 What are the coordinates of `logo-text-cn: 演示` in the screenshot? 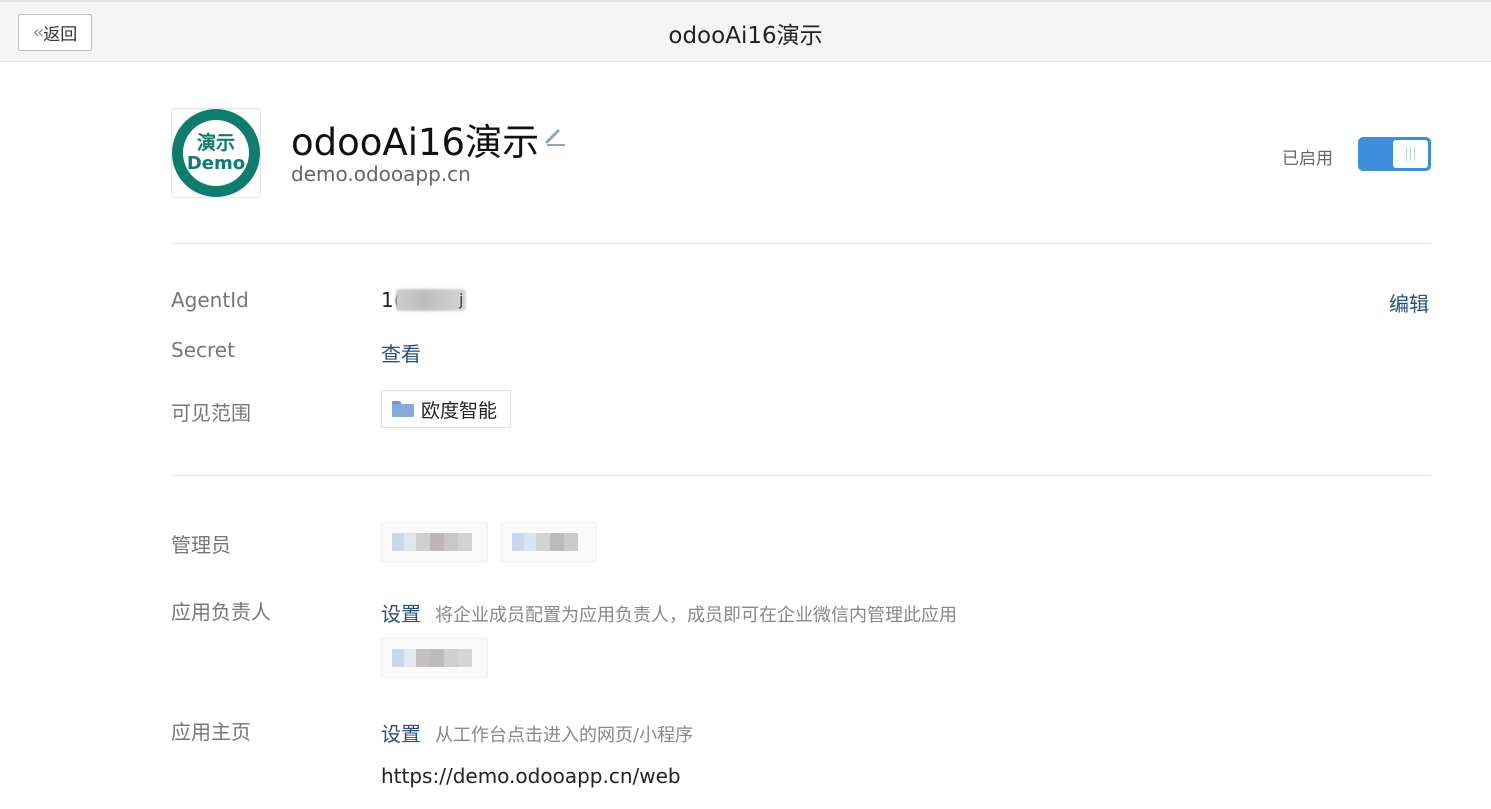 It's located at (215, 142).